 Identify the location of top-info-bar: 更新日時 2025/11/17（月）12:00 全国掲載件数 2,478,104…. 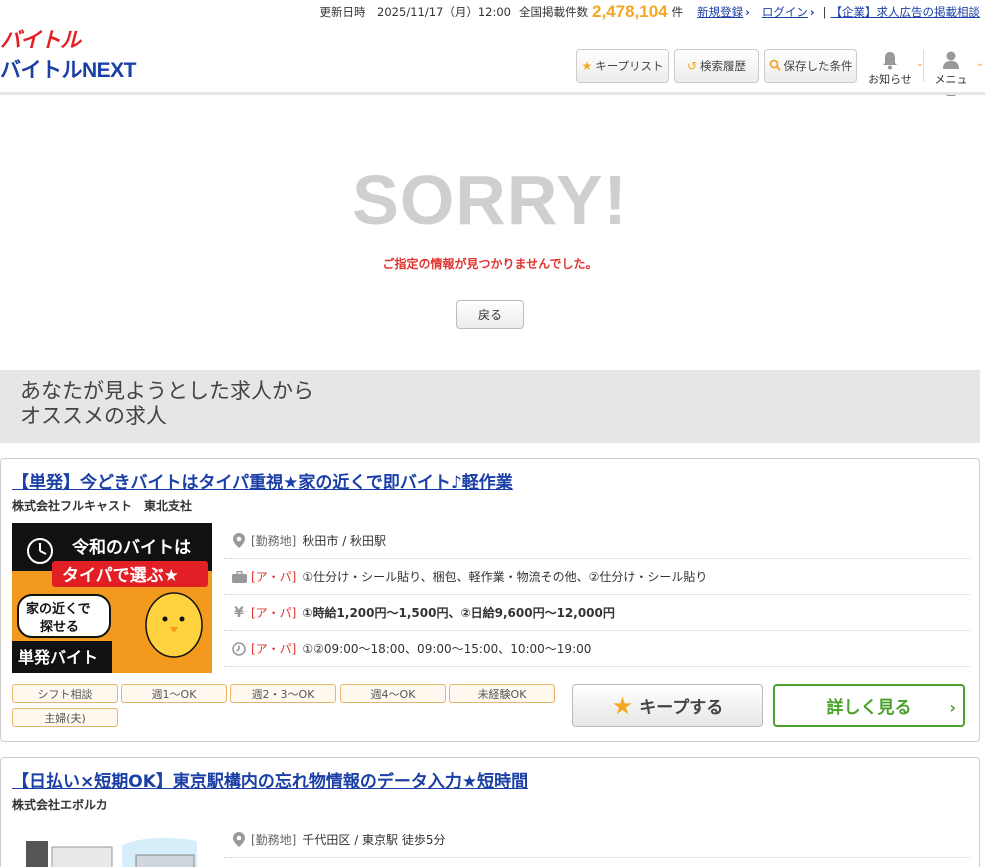
(650, 11).